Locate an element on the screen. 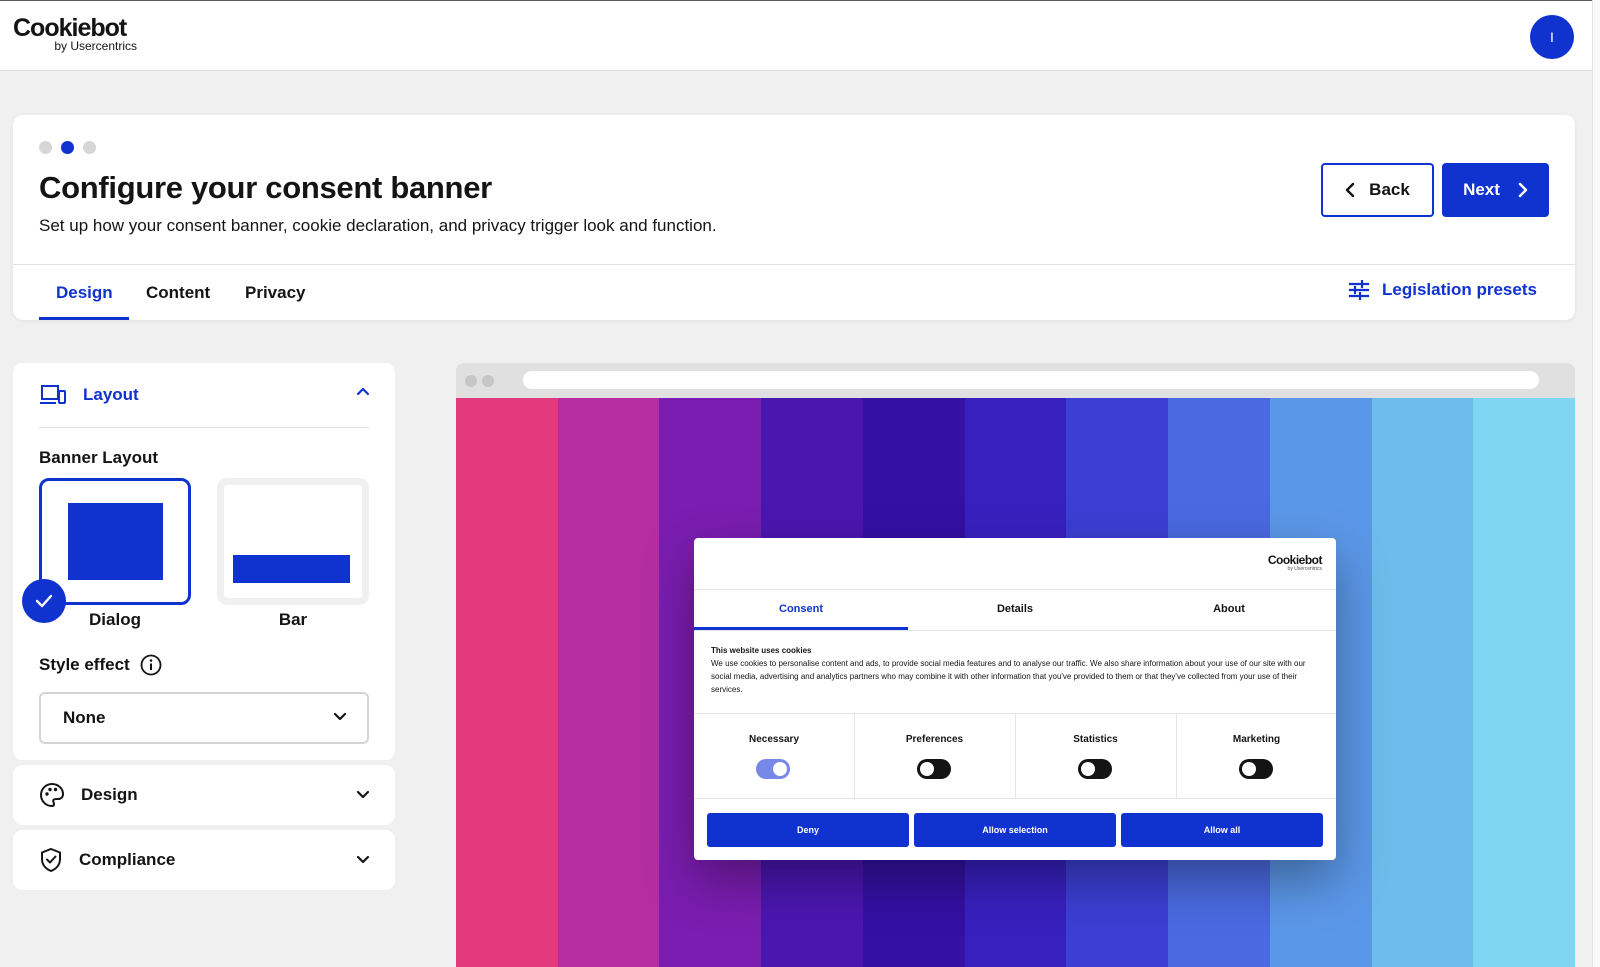 The image size is (1600, 967). statistics-toggle is located at coordinates (1095, 769).